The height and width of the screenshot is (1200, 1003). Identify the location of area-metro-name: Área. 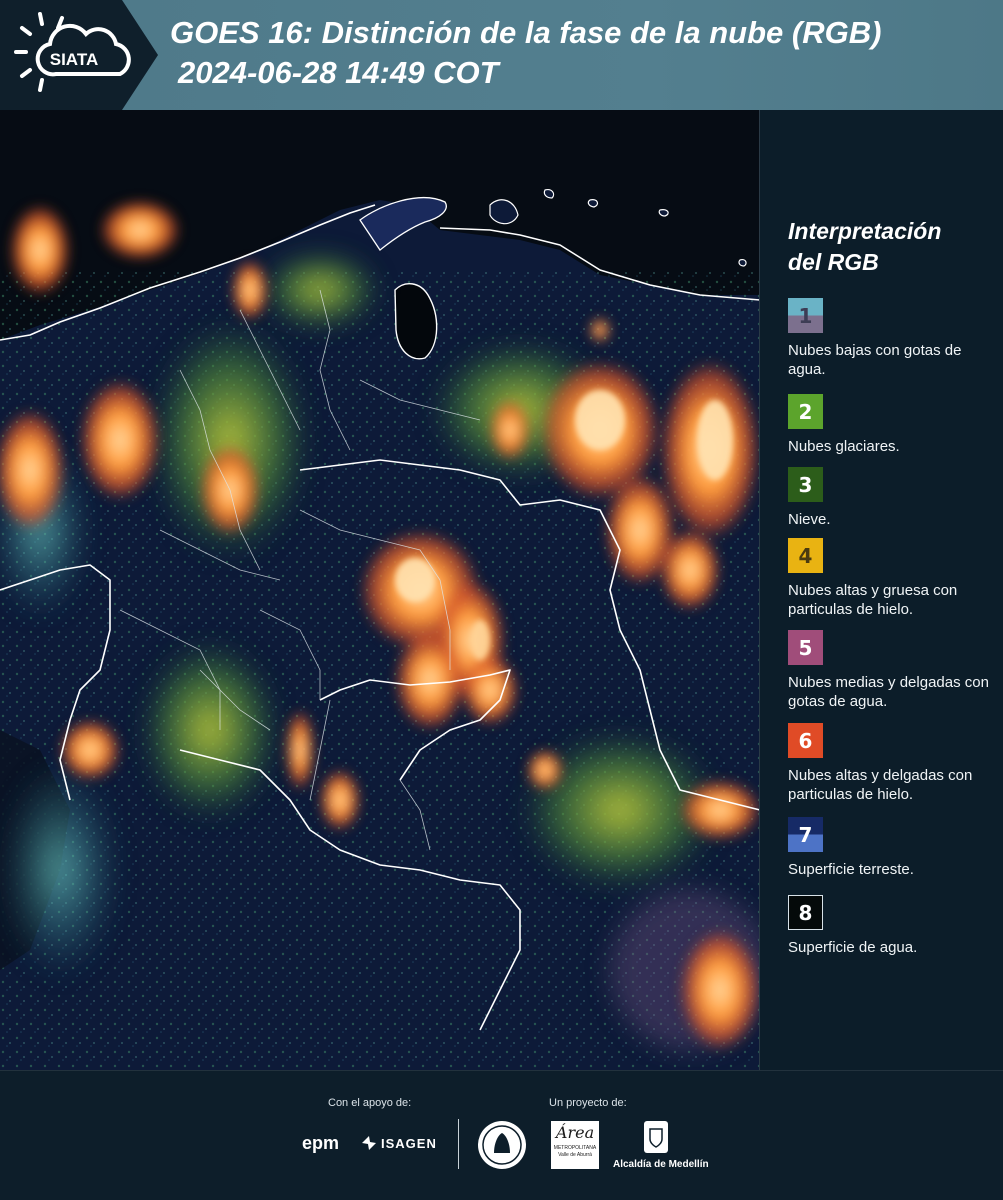
(575, 1132).